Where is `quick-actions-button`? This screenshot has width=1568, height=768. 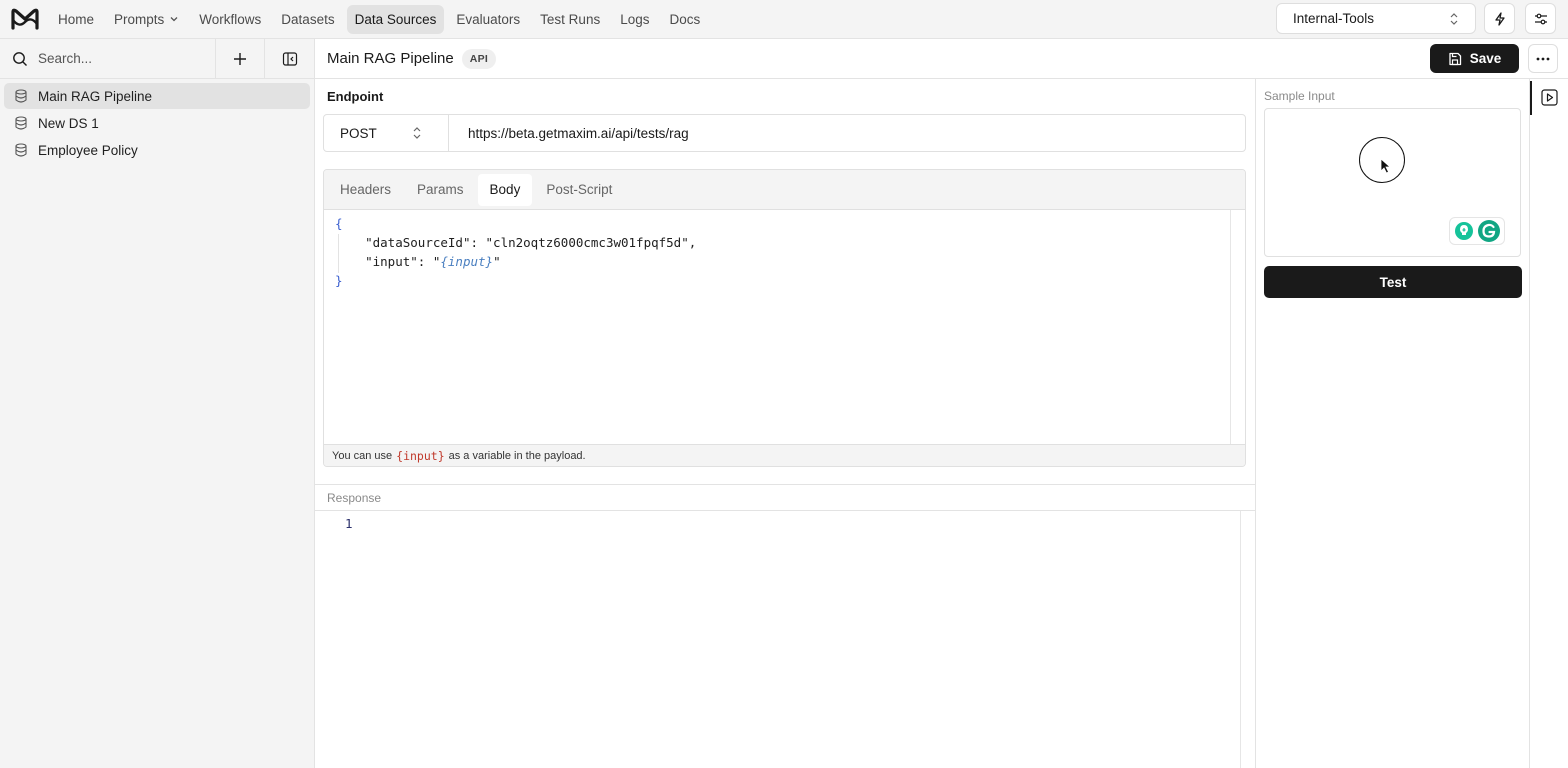 quick-actions-button is located at coordinates (1499, 18).